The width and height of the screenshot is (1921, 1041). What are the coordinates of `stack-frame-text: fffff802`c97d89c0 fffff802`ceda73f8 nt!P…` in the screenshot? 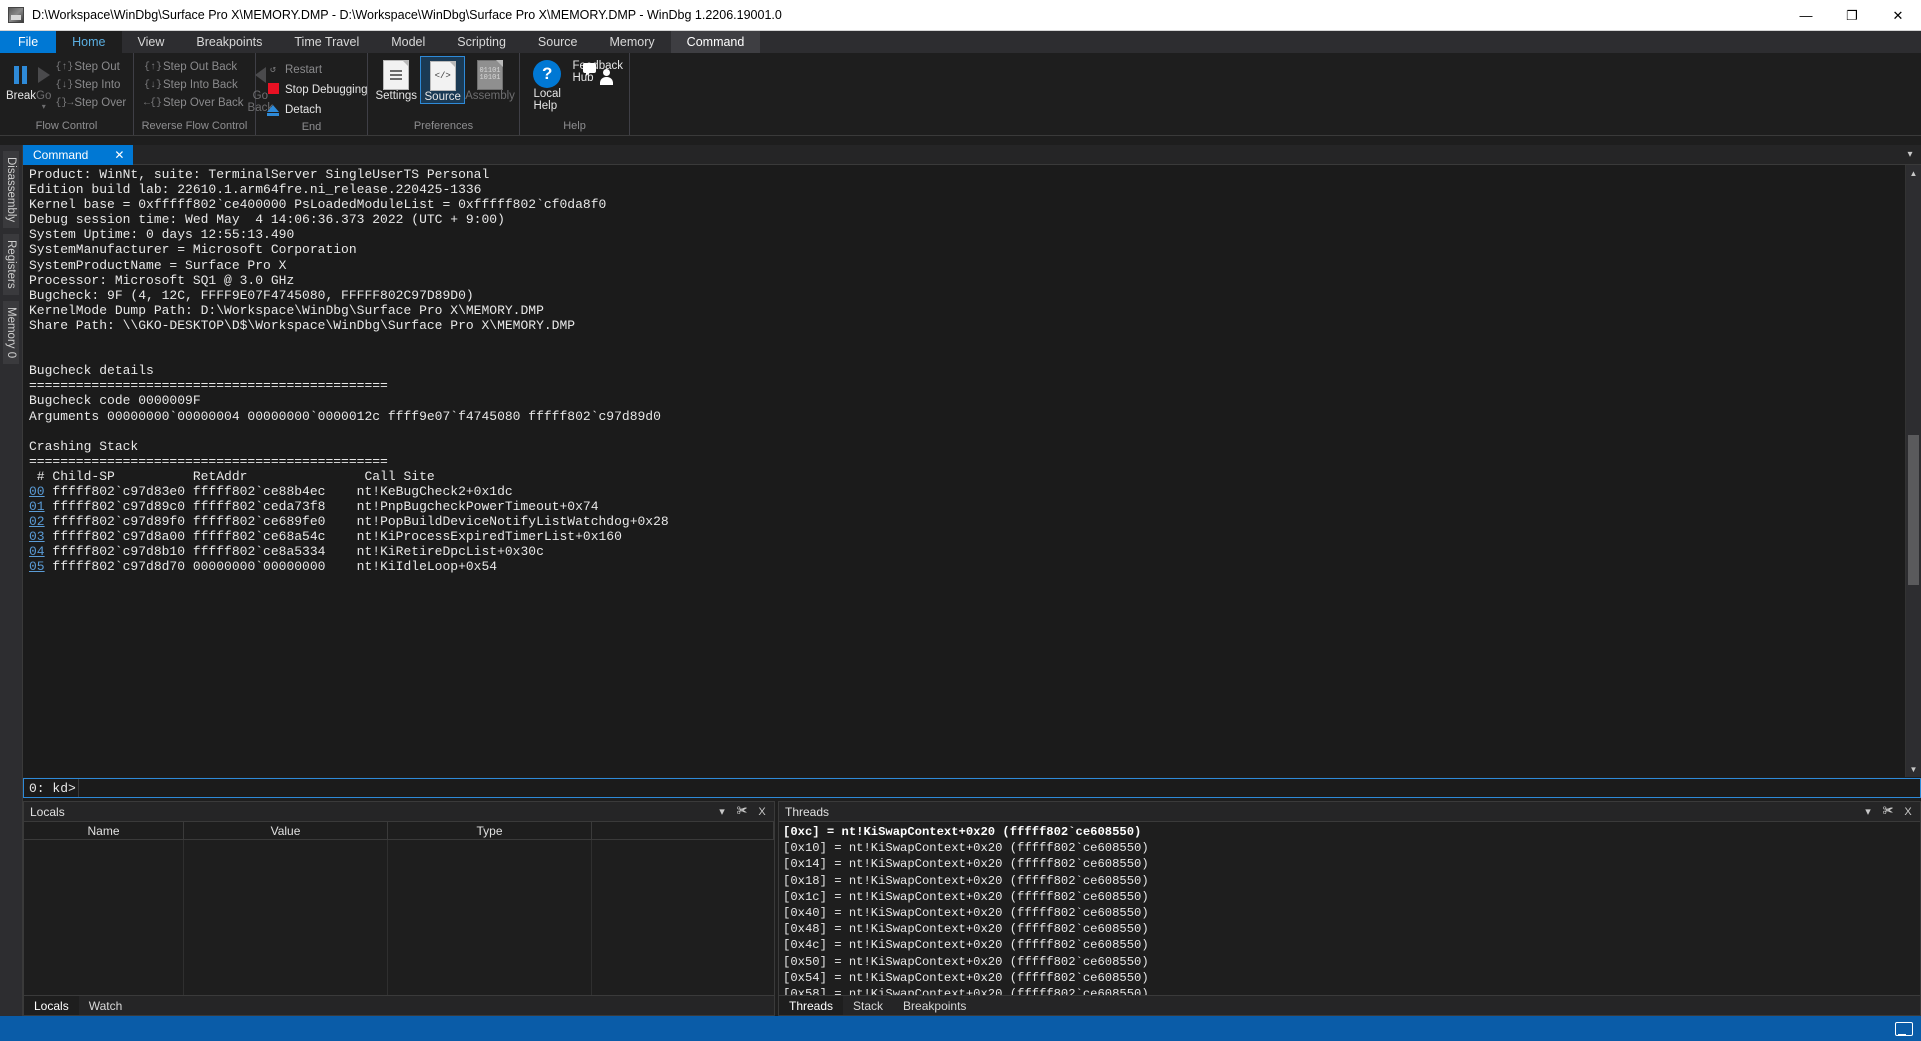 It's located at (321, 507).